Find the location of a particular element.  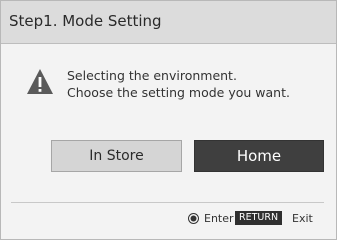

ok-button-icon is located at coordinates (193, 218).